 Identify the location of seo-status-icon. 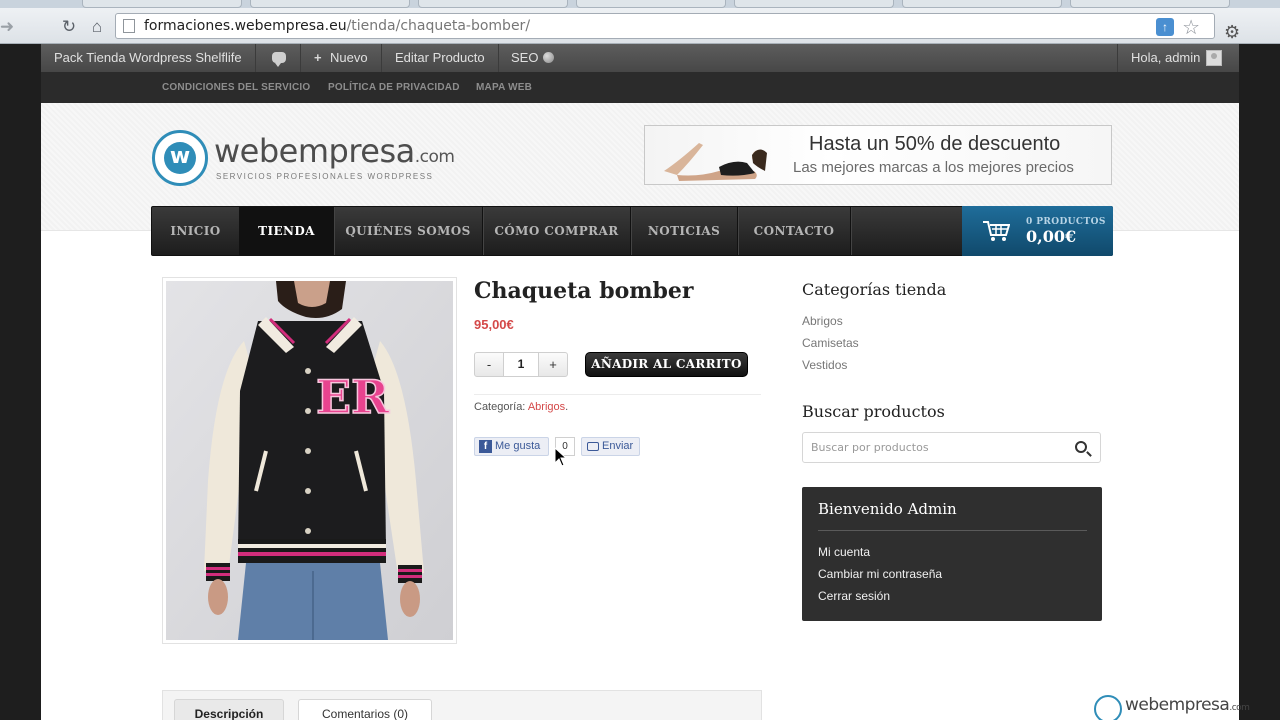
(549, 57).